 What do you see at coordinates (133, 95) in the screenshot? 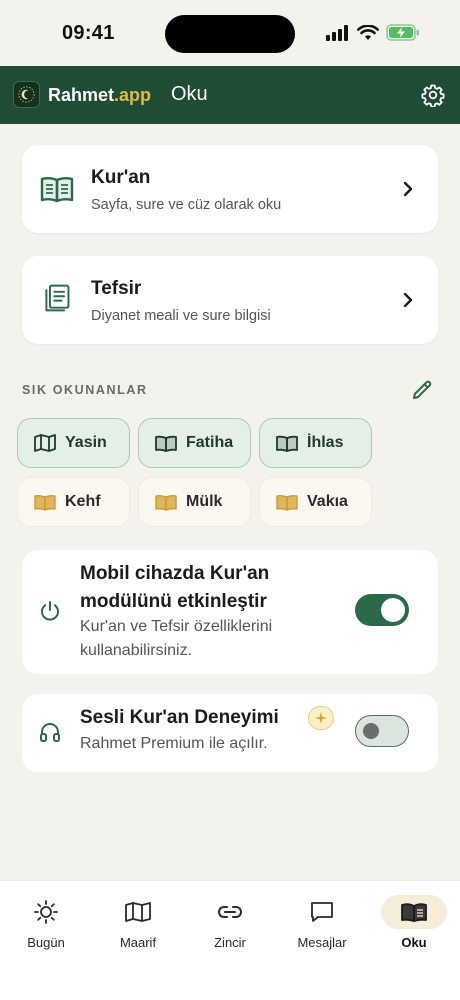
I see `brand-accent: .app` at bounding box center [133, 95].